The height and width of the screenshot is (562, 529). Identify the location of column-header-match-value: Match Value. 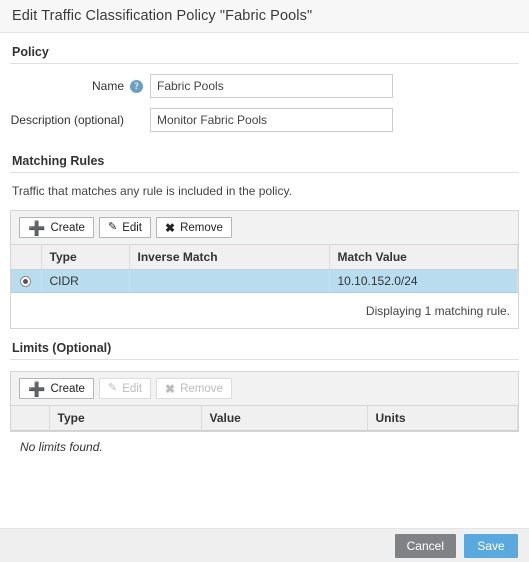
(423, 257).